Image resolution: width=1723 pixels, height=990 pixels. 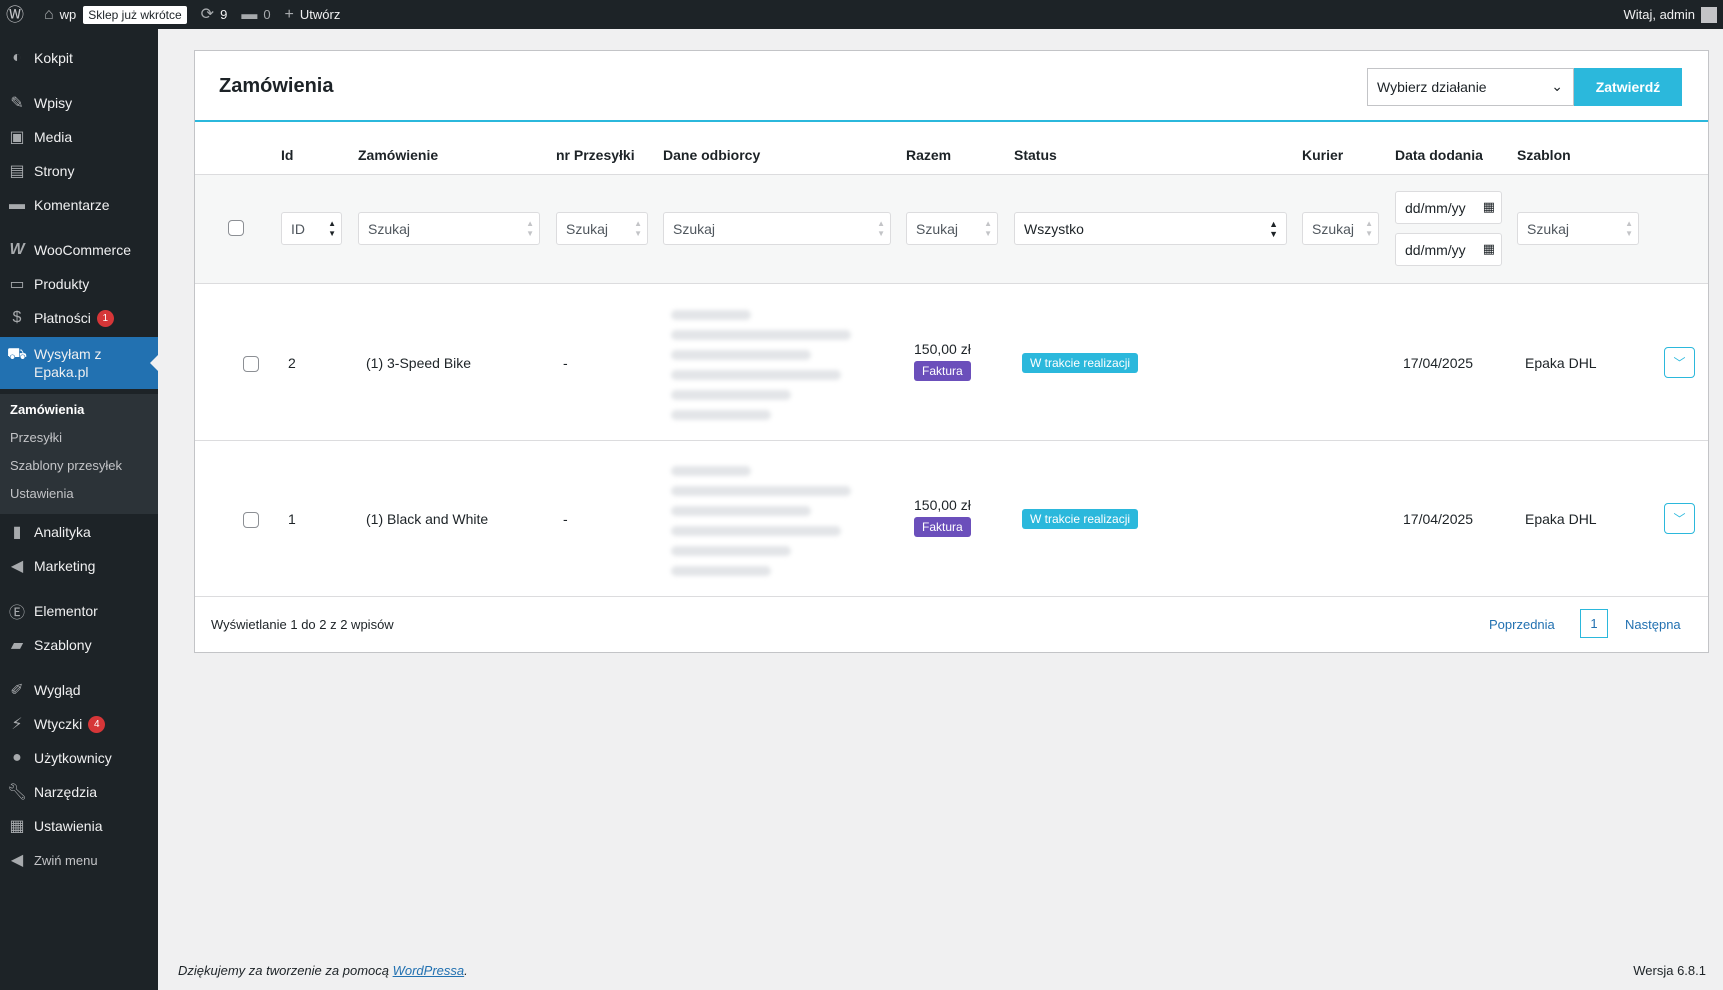 I want to click on sidebar-item-narzedzia: 🔧︎ Narzędzia, so click(x=79, y=792).